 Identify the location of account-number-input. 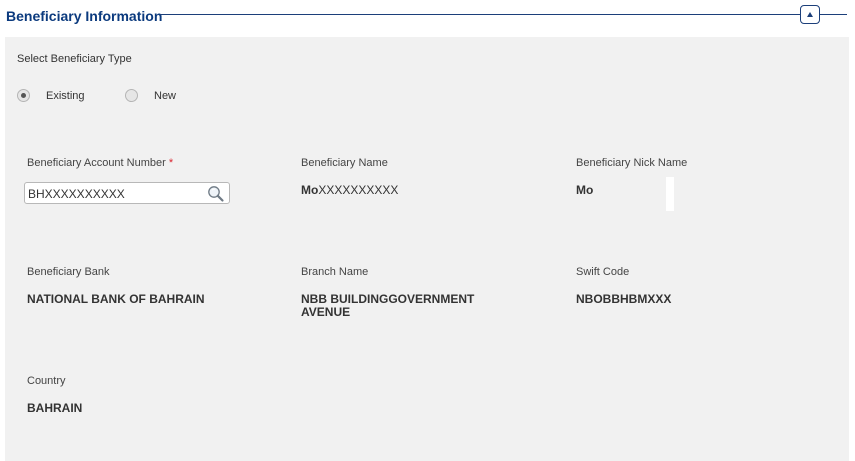
(113, 193).